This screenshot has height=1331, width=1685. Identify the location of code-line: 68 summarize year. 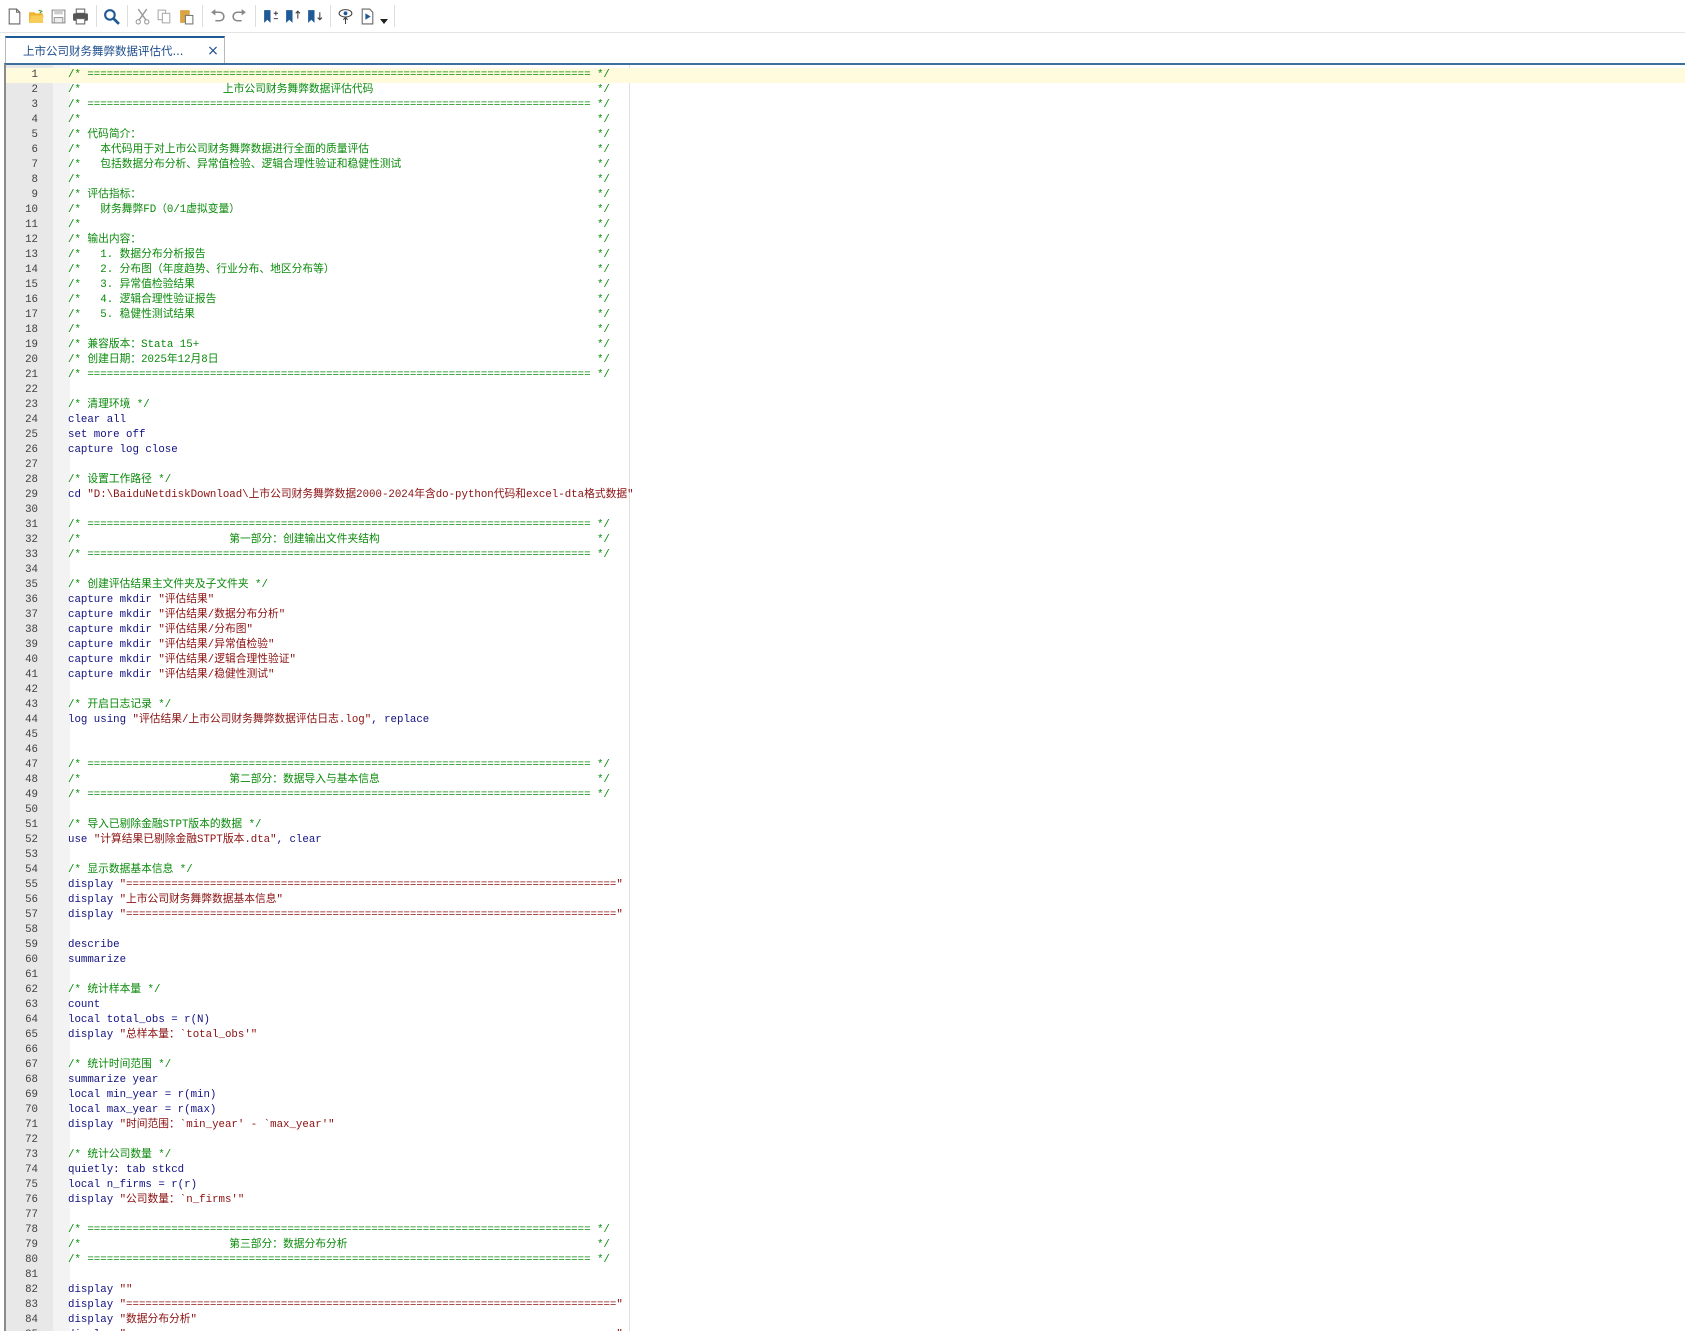
(845, 1080).